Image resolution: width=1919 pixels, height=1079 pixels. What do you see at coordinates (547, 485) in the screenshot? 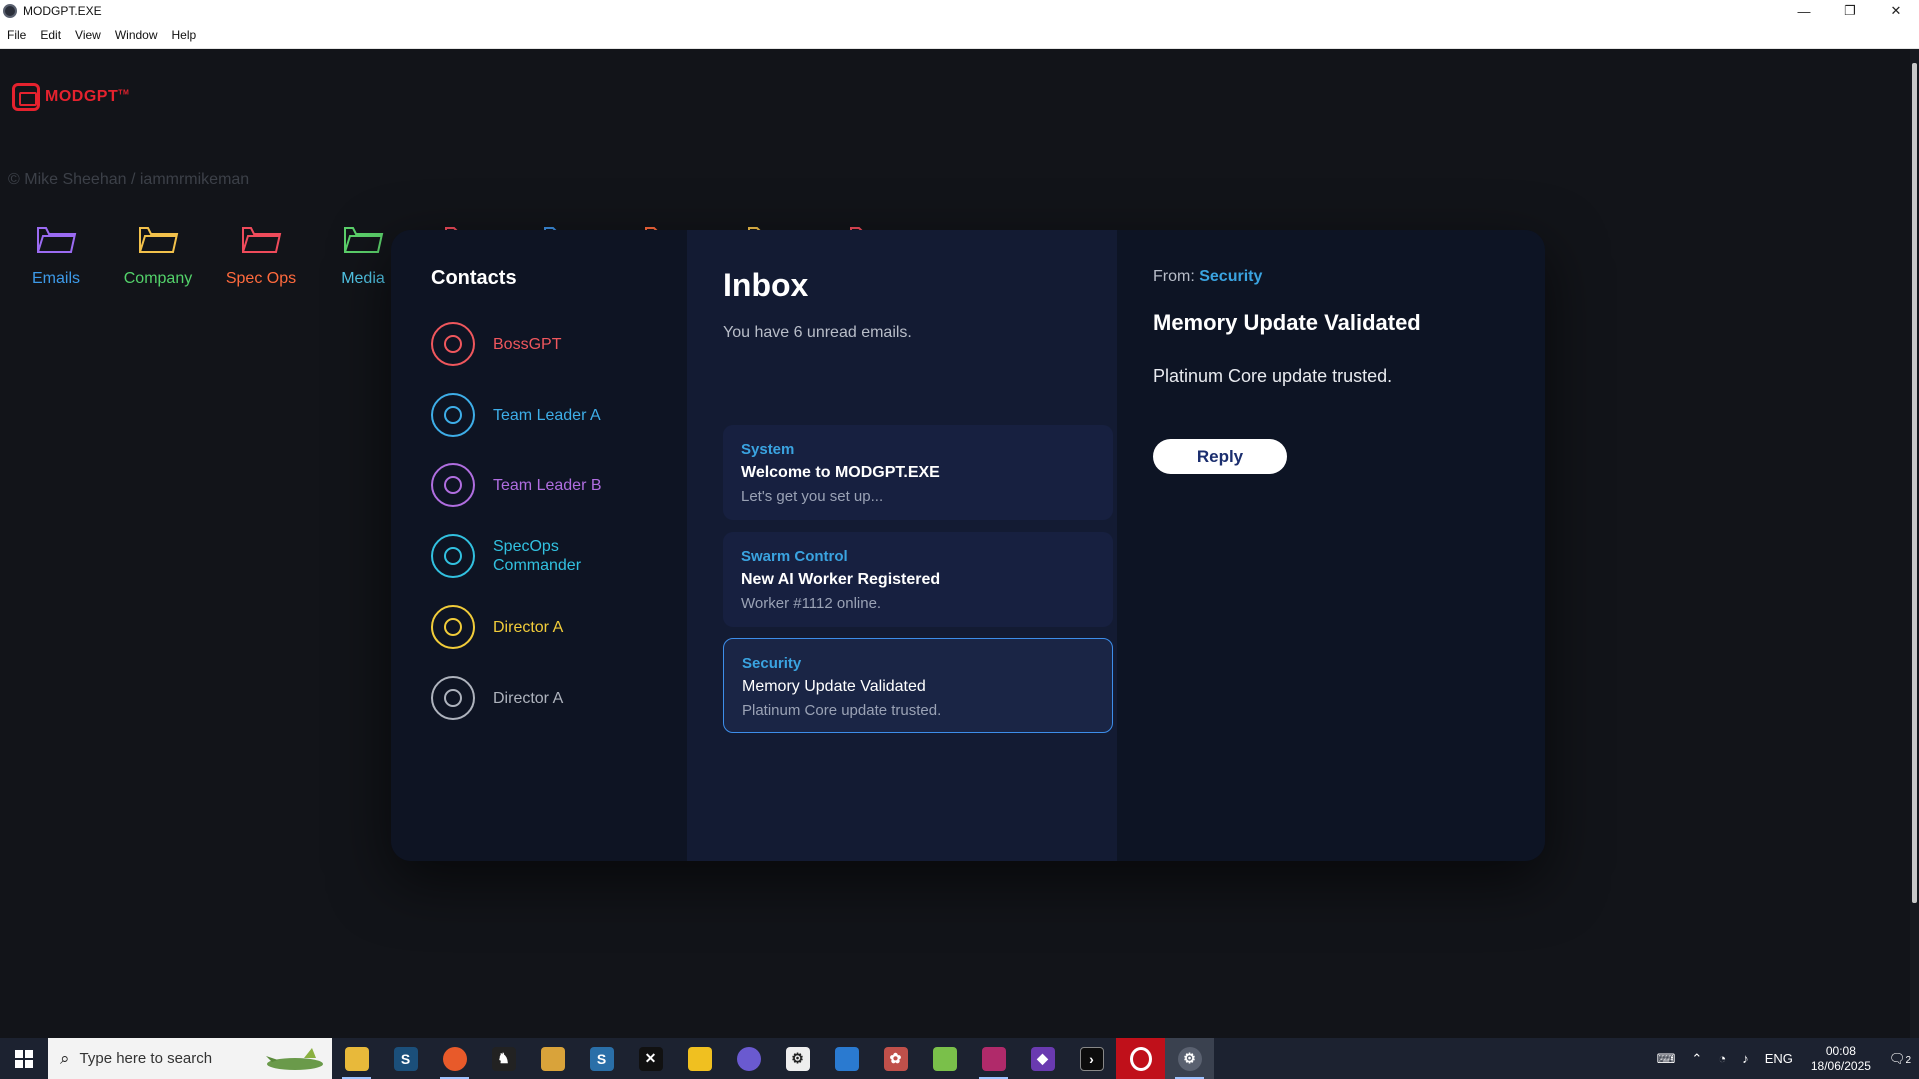
I see `contact-name: Team Leader B` at bounding box center [547, 485].